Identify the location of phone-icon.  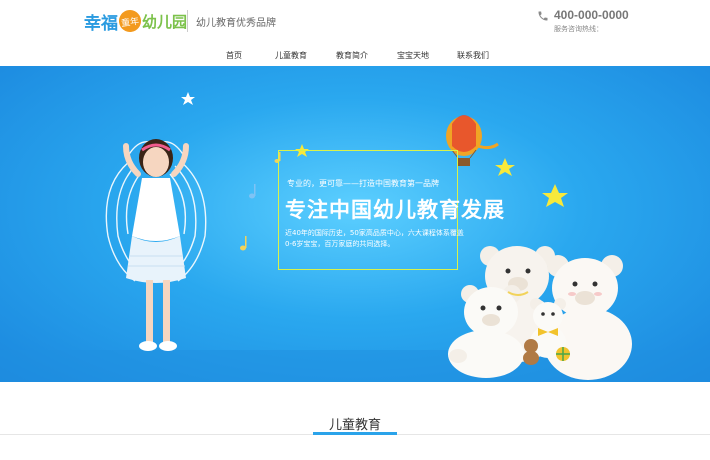
(543, 16).